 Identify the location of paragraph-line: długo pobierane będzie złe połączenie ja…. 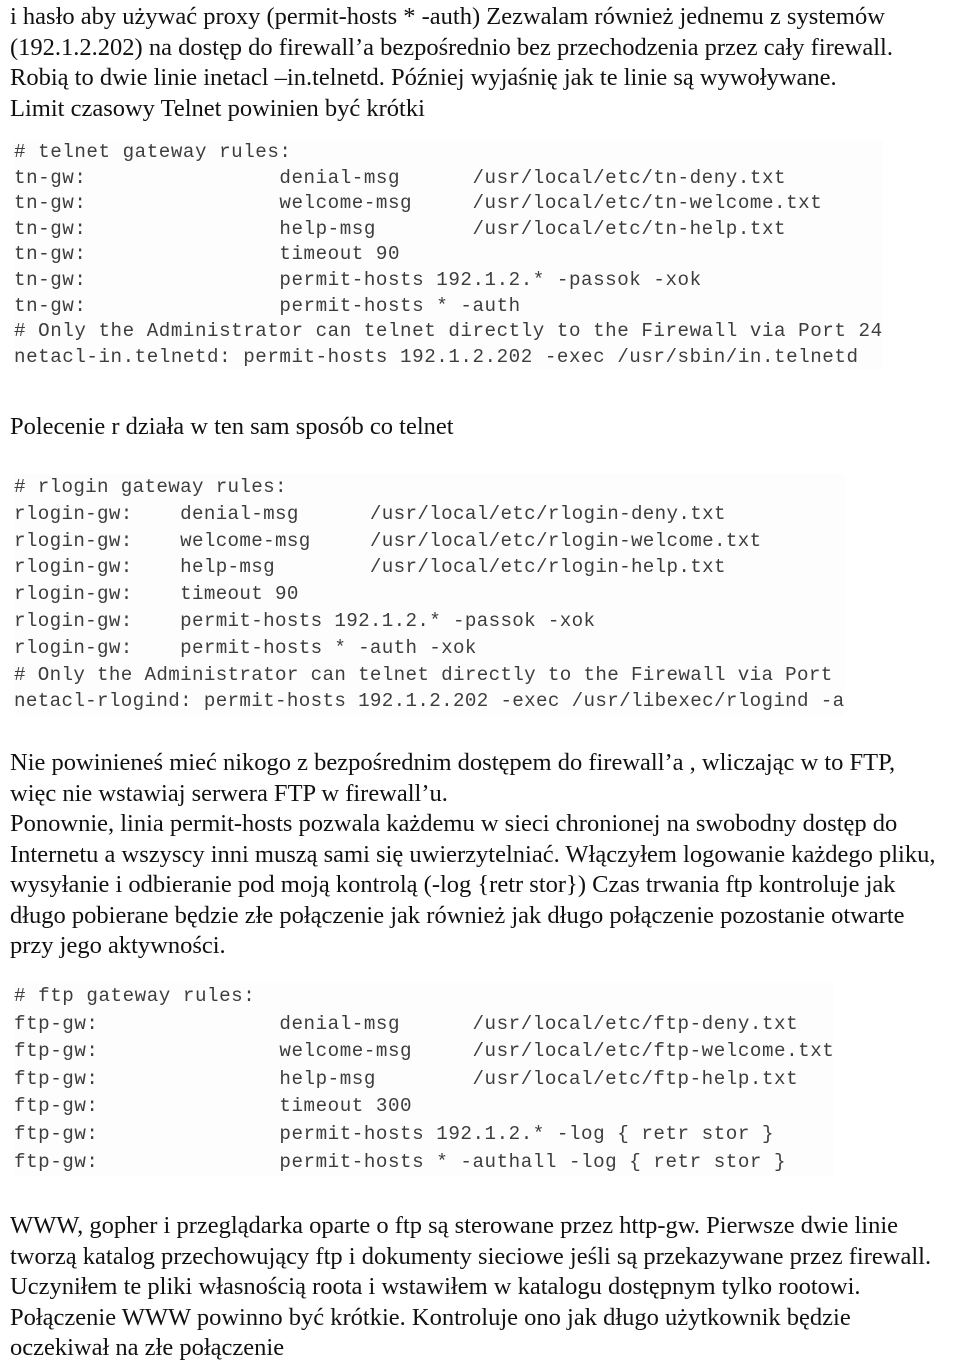
(457, 915).